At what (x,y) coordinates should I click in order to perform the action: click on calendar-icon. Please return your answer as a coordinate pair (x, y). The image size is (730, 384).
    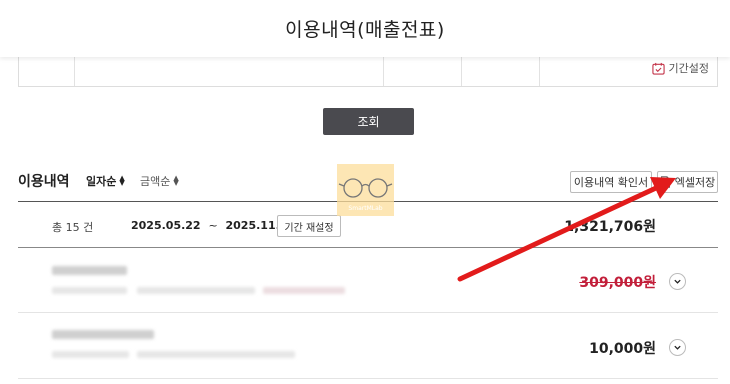
    Looking at the image, I should click on (658, 68).